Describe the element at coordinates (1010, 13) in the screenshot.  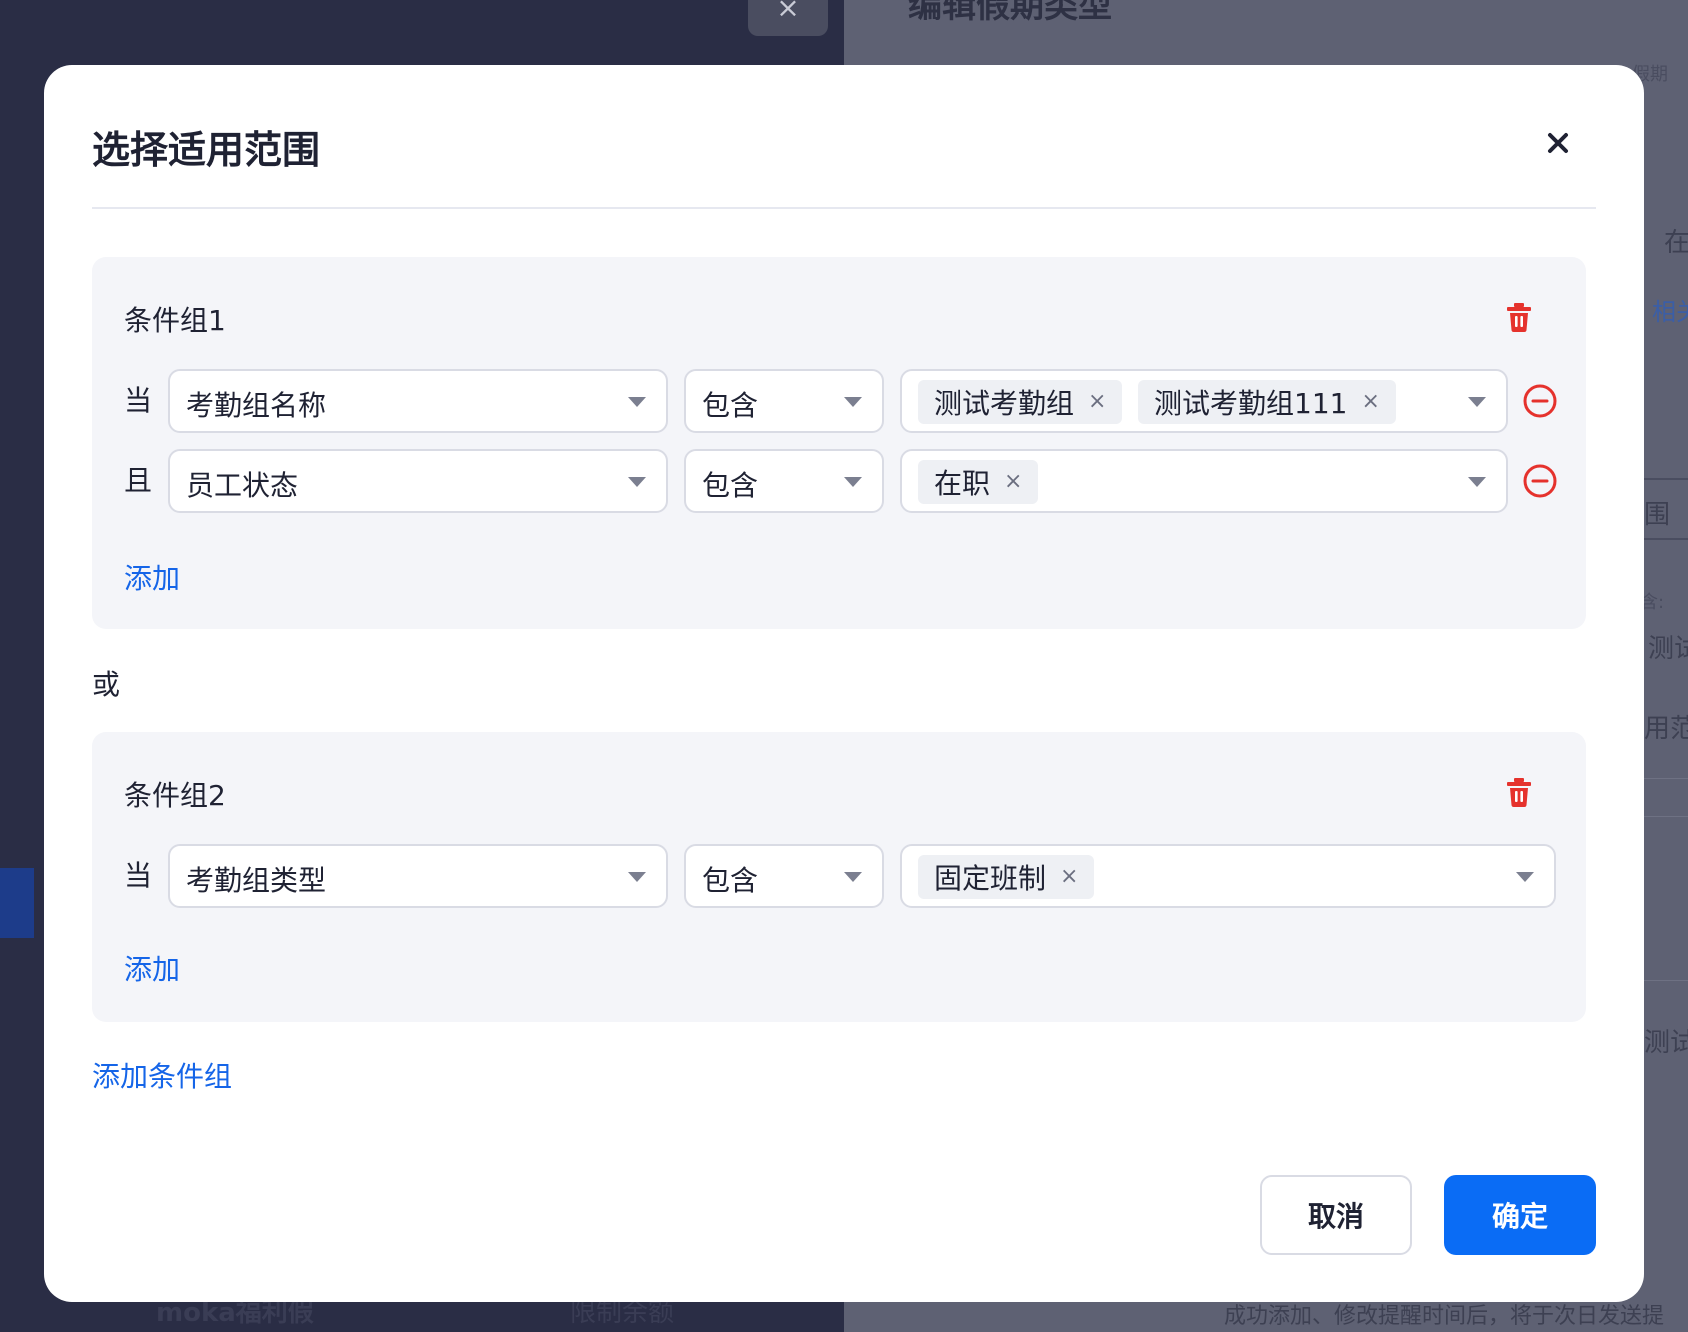
I see `background-page-title: 编辑假期类型` at that location.